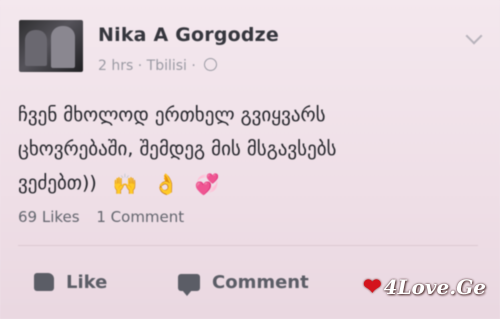 This screenshot has height=319, width=500. I want to click on raising-hands-emoji: 🙌, so click(125, 184).